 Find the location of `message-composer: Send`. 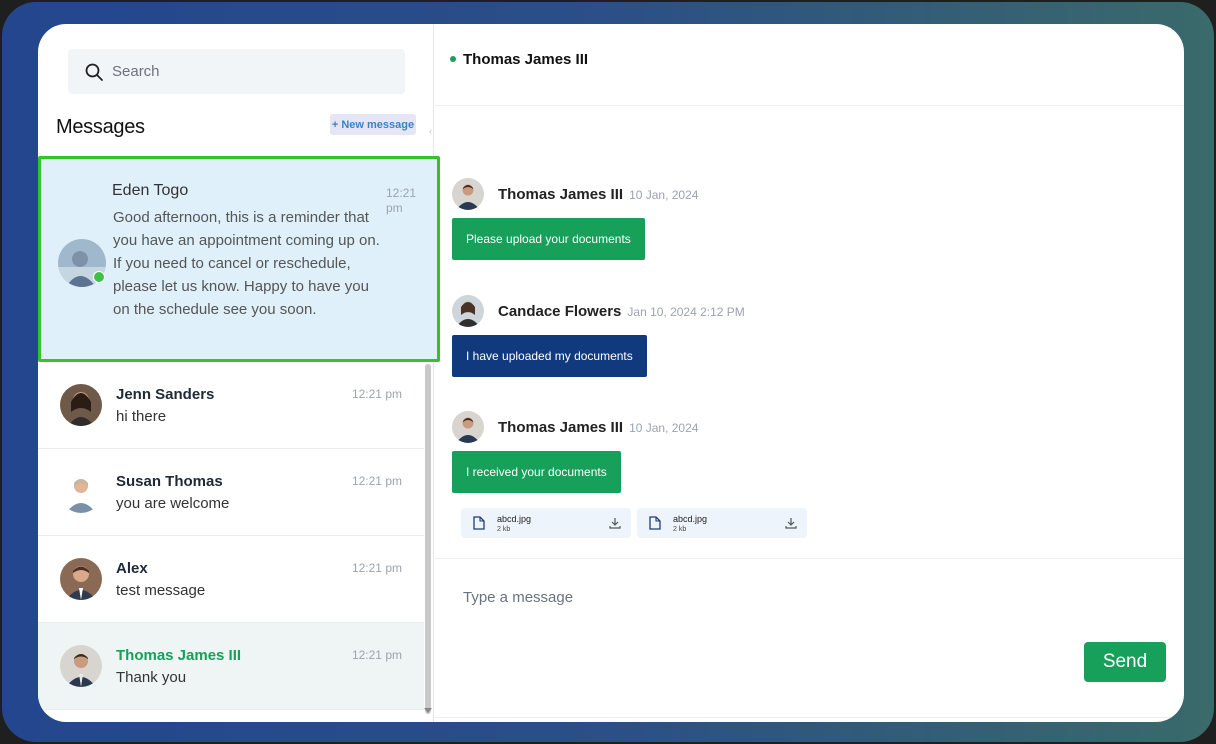

message-composer: Send is located at coordinates (809, 640).